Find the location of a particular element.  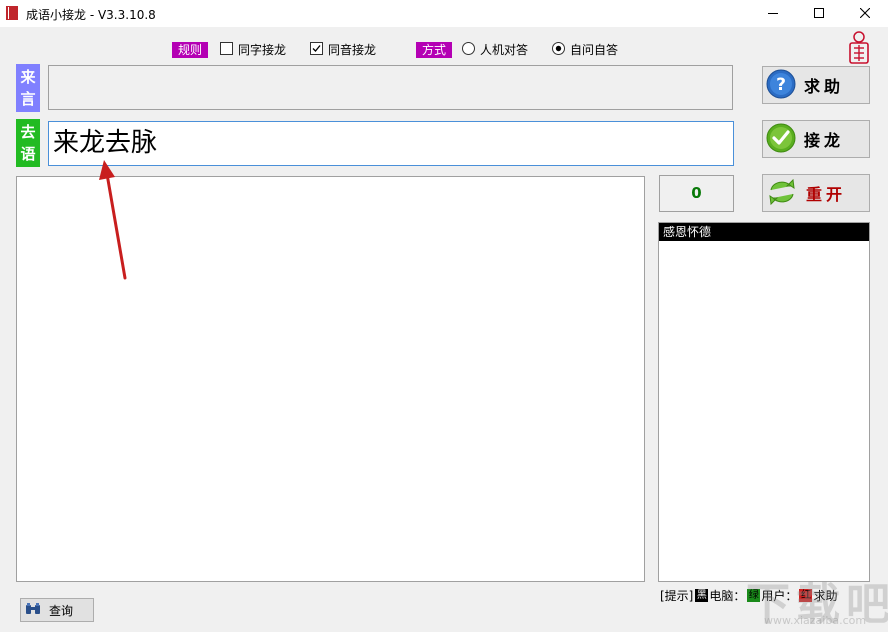

human-vs-pc-label: 人机对答 is located at coordinates (504, 49).